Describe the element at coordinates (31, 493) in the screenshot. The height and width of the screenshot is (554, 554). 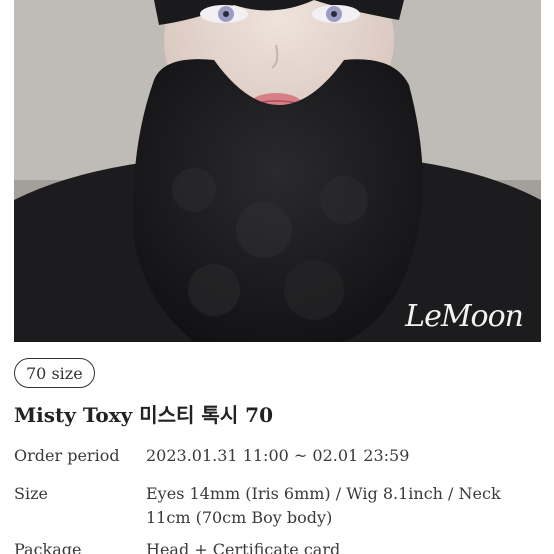
I see `spec-label: Size` at that location.